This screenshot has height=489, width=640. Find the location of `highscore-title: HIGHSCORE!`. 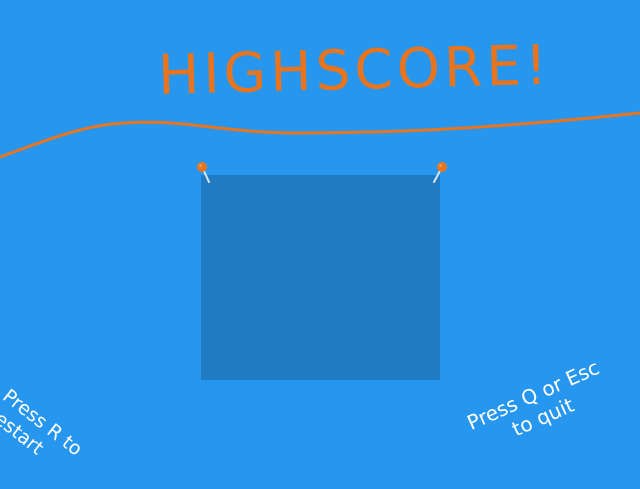

highscore-title: HIGHSCORE! is located at coordinates (354, 69).